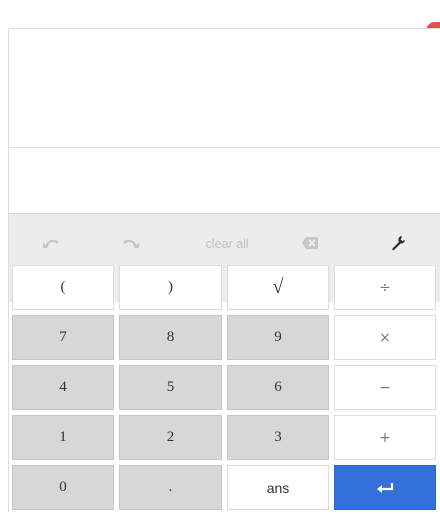  I want to click on key-minus: −, so click(385, 387).